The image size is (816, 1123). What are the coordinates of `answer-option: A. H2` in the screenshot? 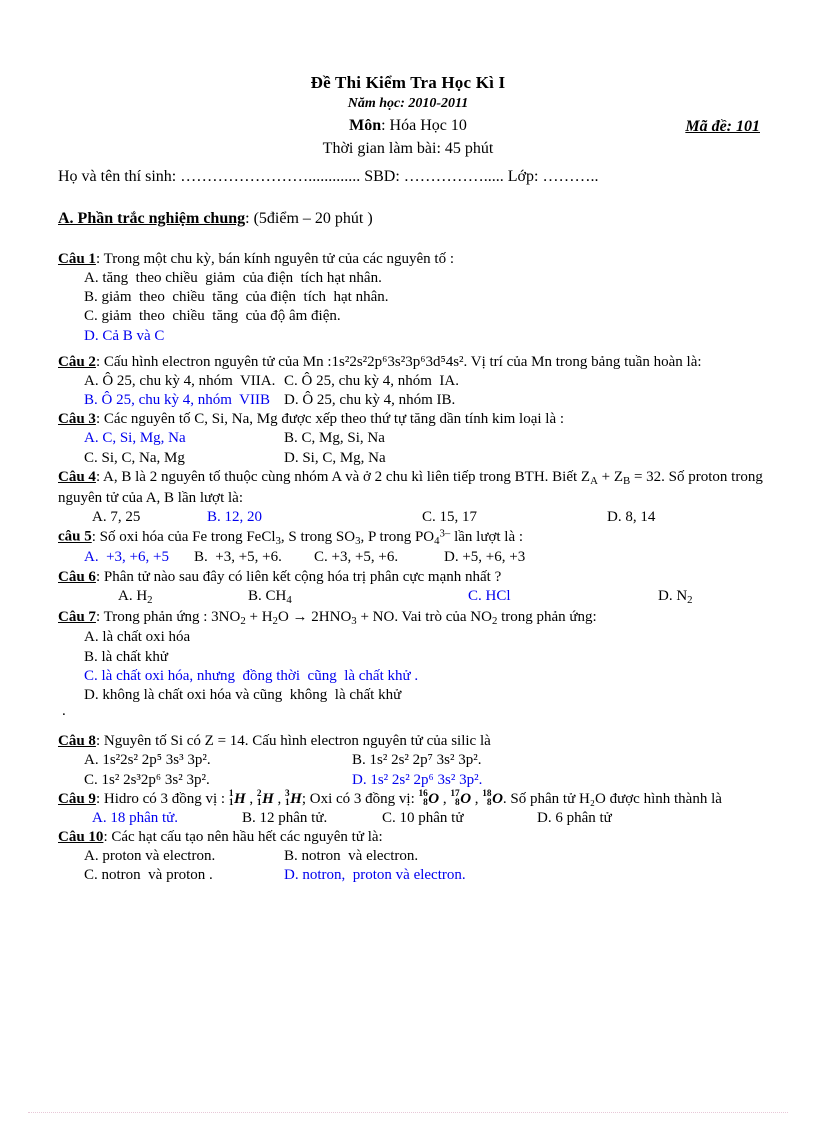 It's located at (183, 597).